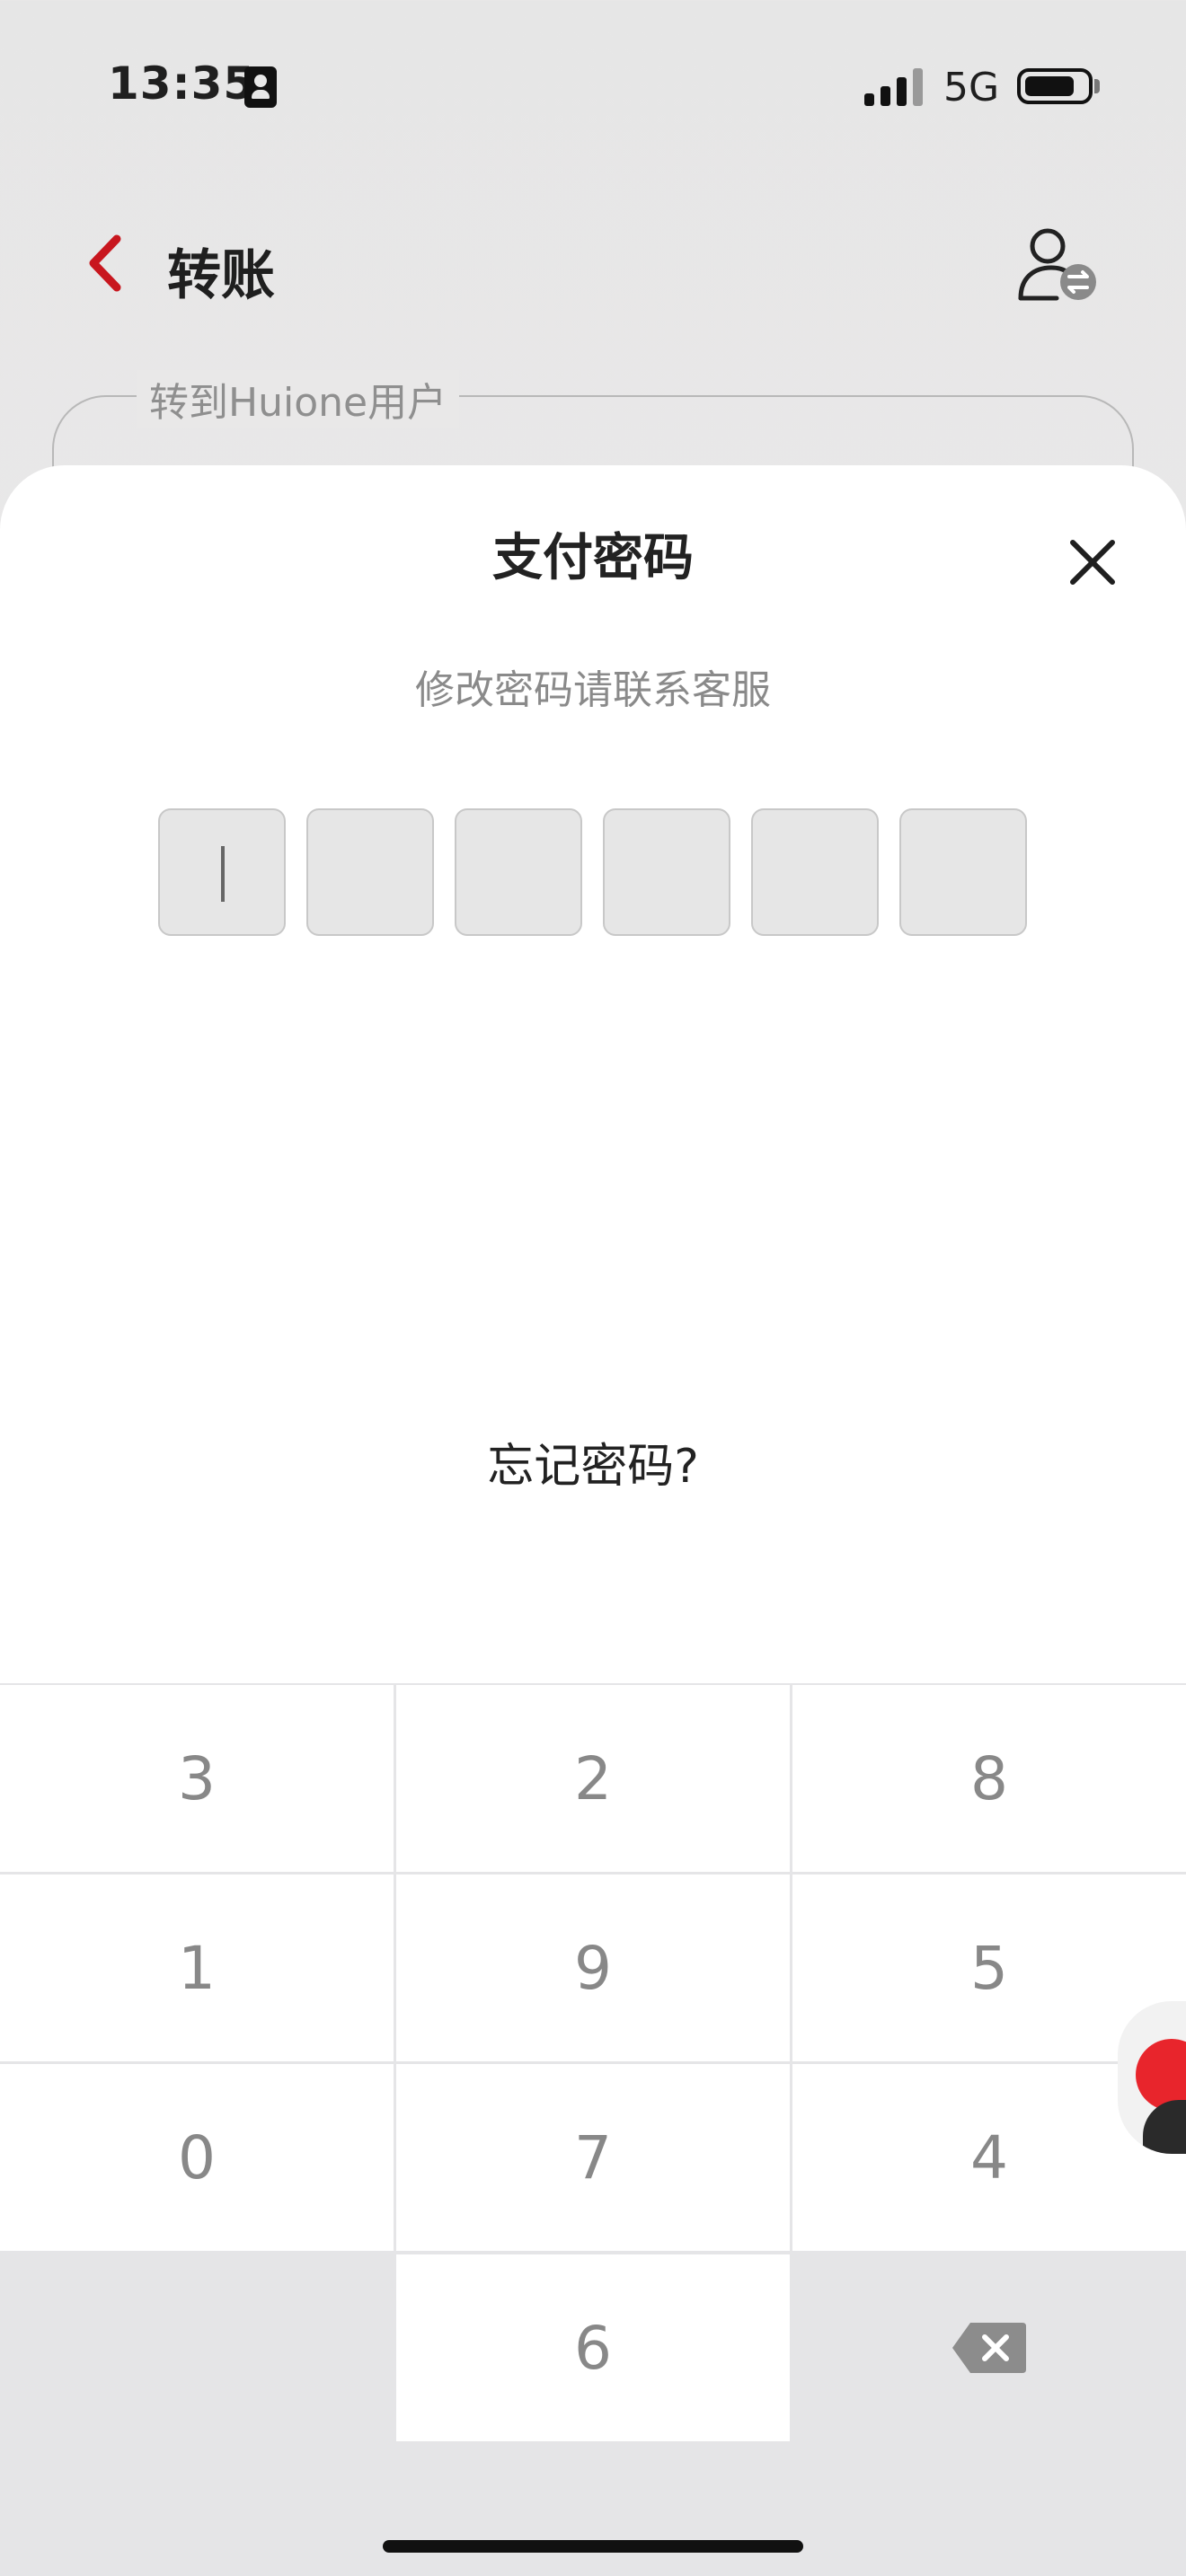  What do you see at coordinates (593, 2546) in the screenshot?
I see `home-indicator` at bounding box center [593, 2546].